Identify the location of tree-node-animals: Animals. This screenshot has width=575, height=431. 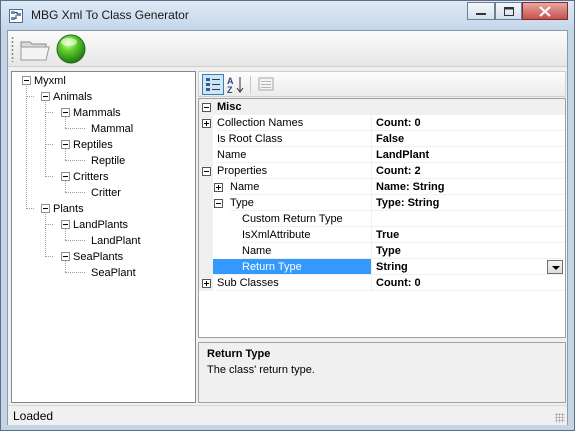
(72, 97).